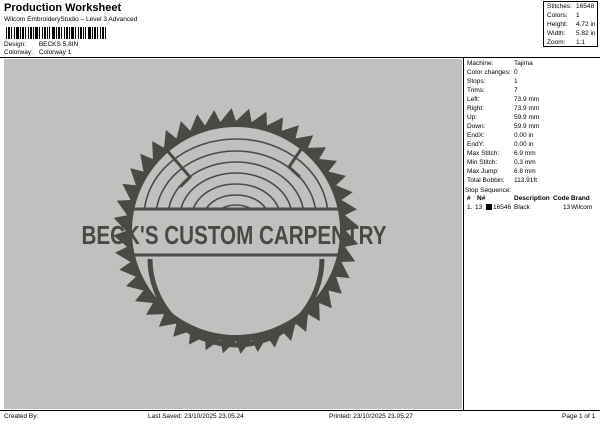 This screenshot has width=600, height=424. I want to click on machine-info-label: Min Stitch:, so click(482, 162).